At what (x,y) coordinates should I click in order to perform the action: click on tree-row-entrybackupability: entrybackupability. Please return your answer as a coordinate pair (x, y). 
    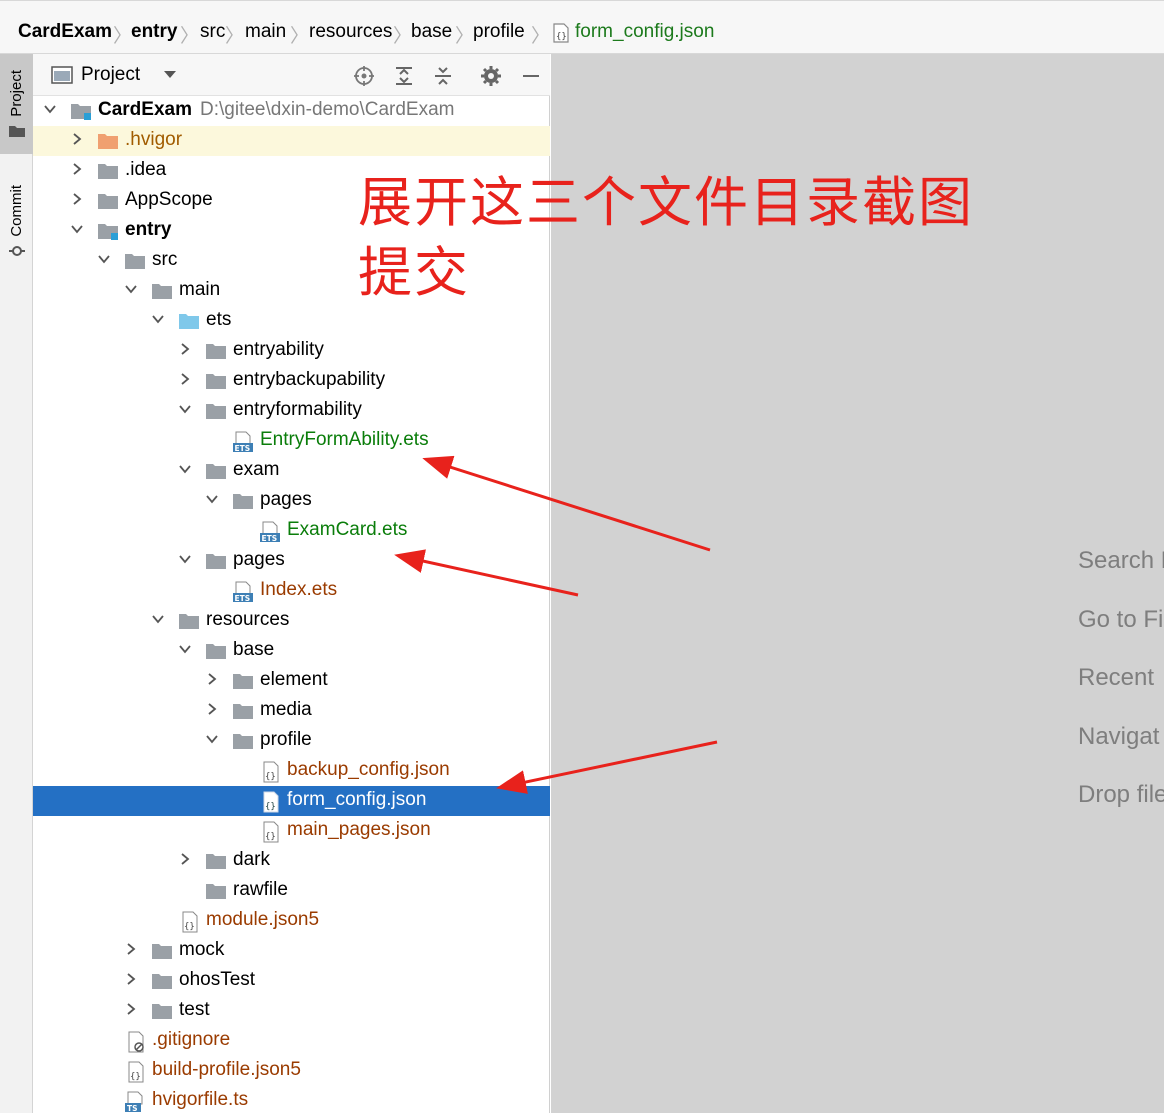
    Looking at the image, I should click on (291, 381).